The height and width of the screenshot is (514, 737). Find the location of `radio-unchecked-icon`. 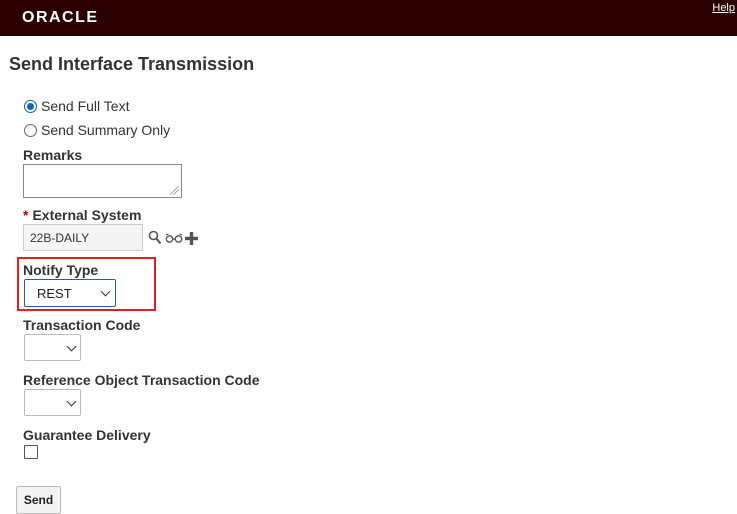

radio-unchecked-icon is located at coordinates (30, 130).